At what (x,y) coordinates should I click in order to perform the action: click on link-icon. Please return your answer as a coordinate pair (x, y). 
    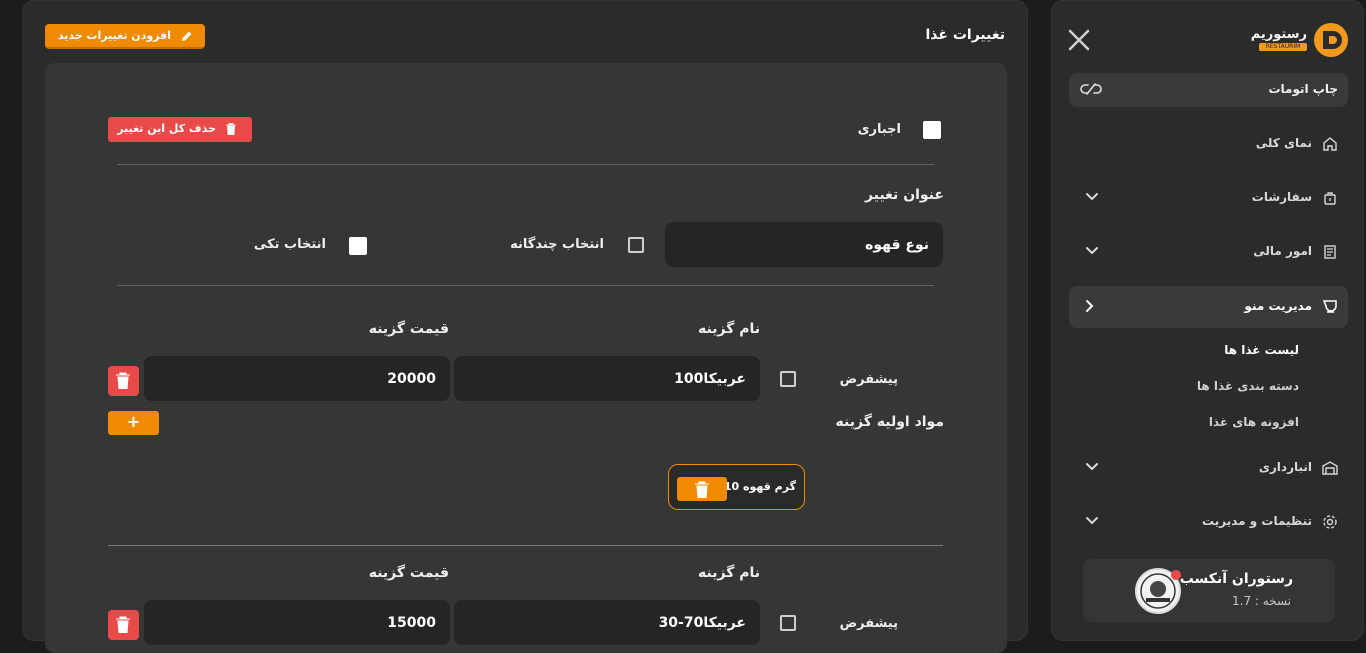
    Looking at the image, I should click on (1091, 89).